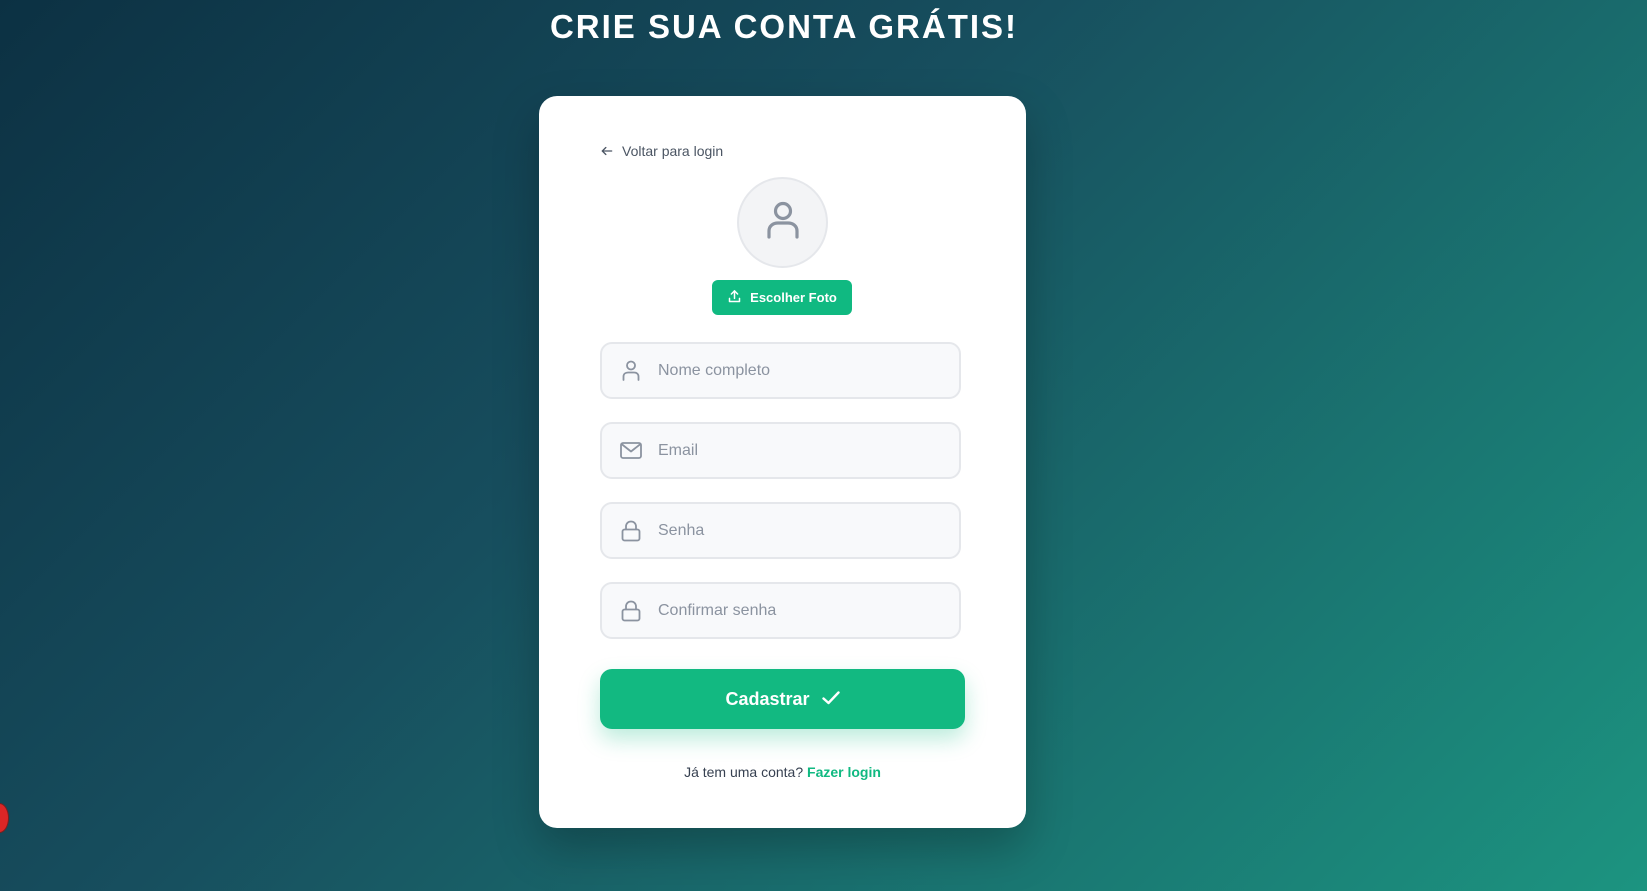 This screenshot has height=891, width=1647. Describe the element at coordinates (798, 530) in the screenshot. I see `password-input` at that location.